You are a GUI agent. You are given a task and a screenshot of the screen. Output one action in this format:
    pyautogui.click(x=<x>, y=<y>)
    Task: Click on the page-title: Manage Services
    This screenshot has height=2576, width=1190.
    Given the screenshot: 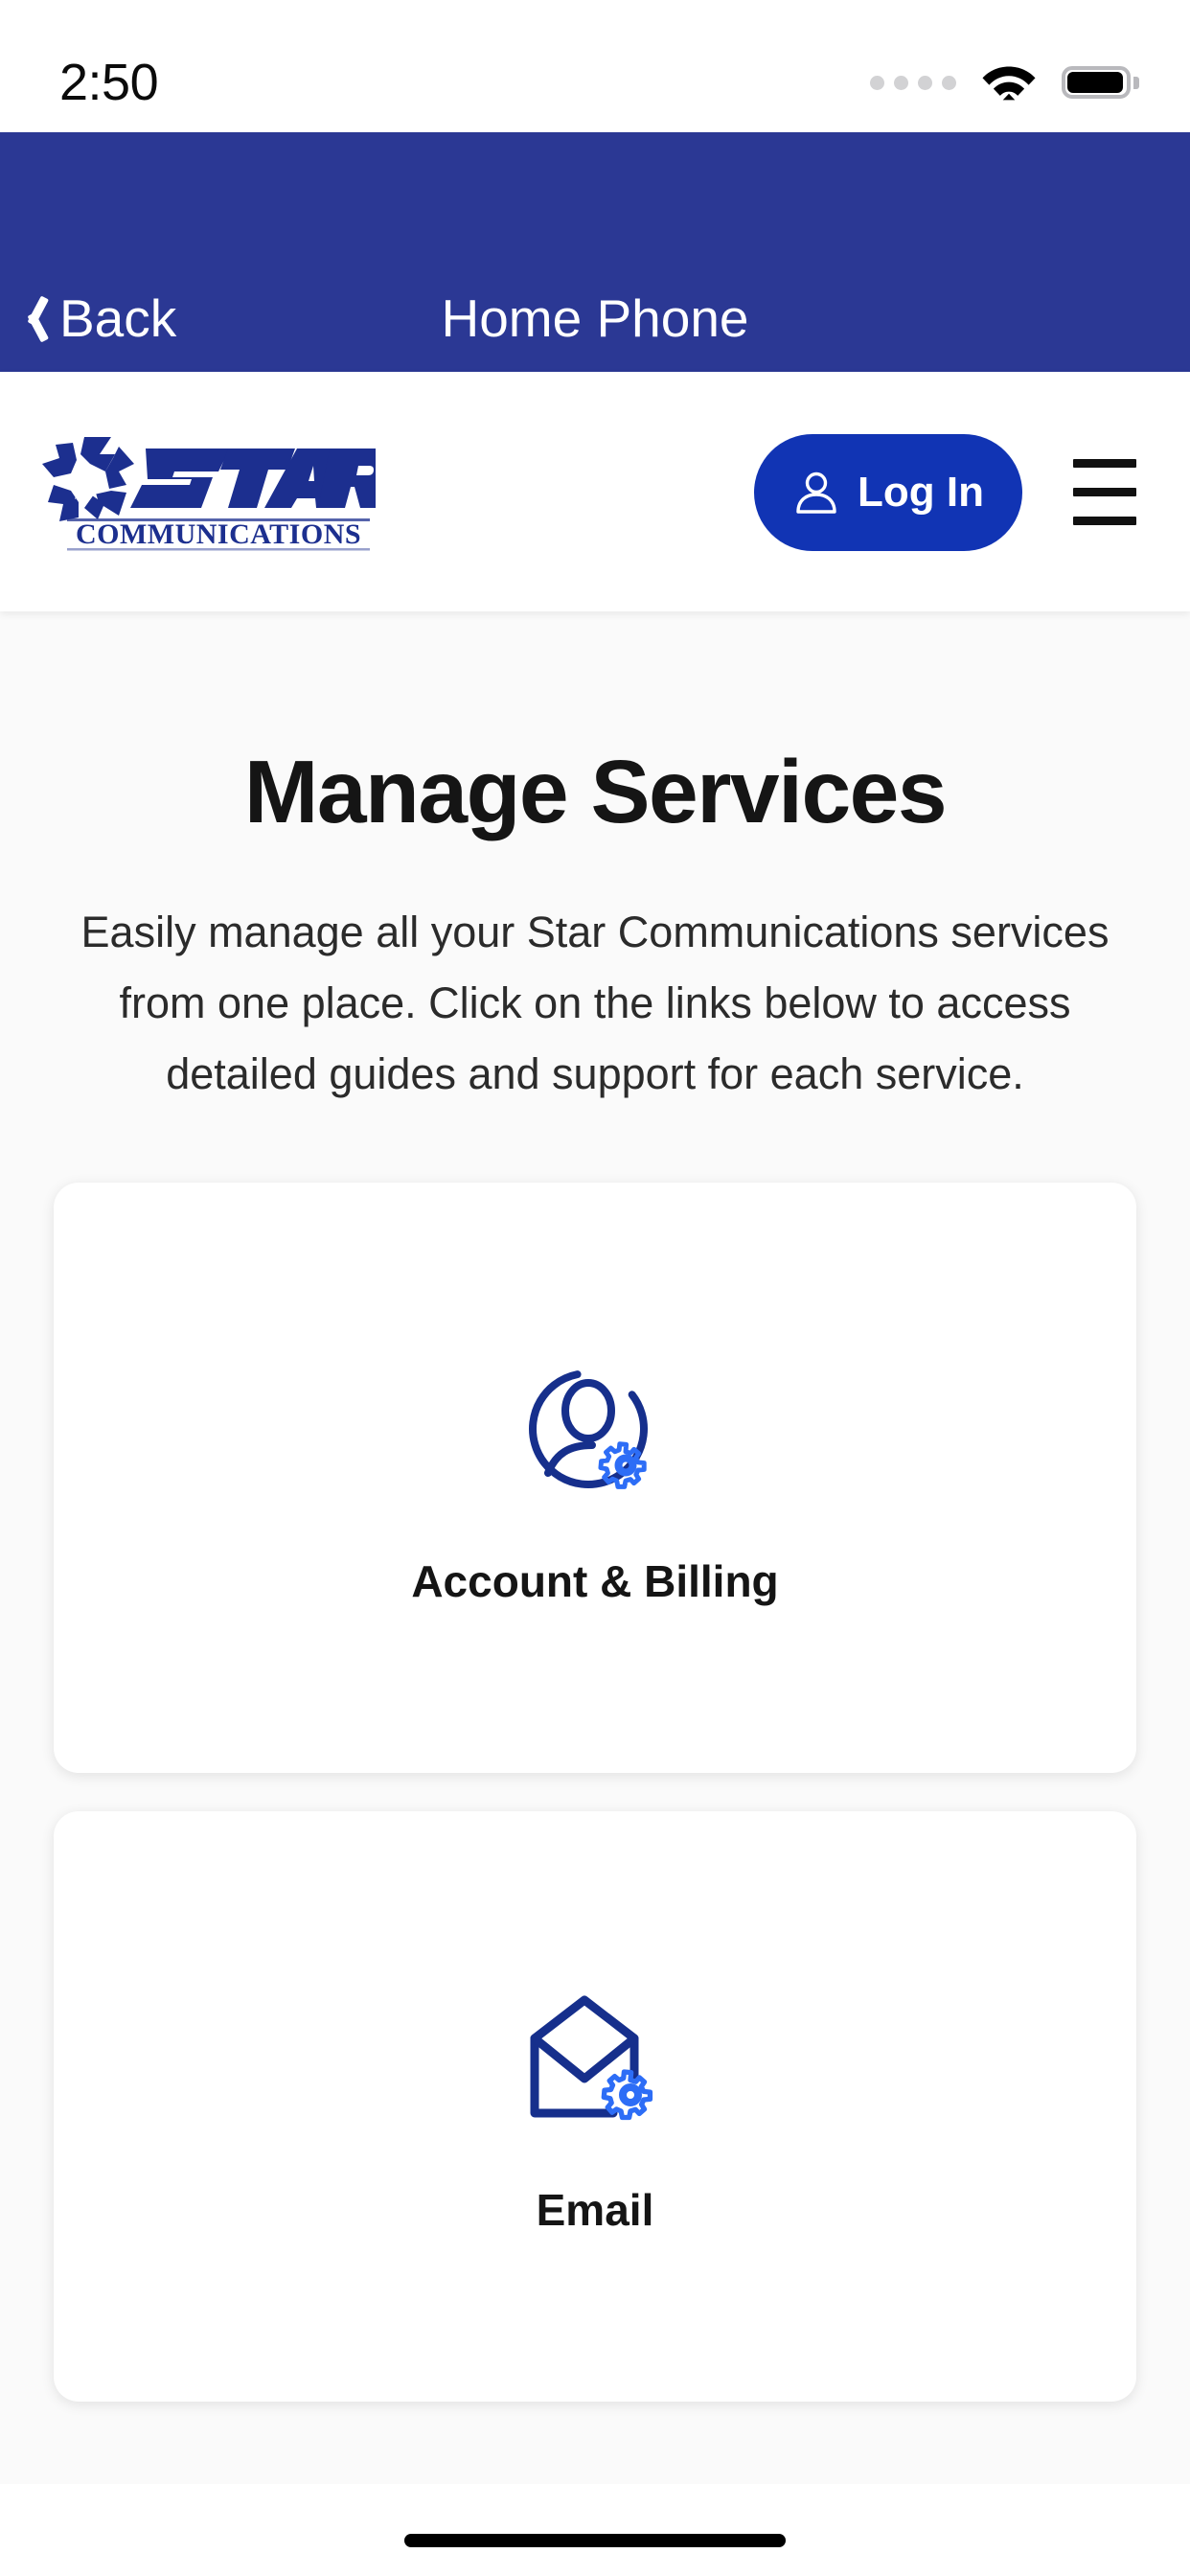 What is the action you would take?
    pyautogui.click(x=595, y=791)
    